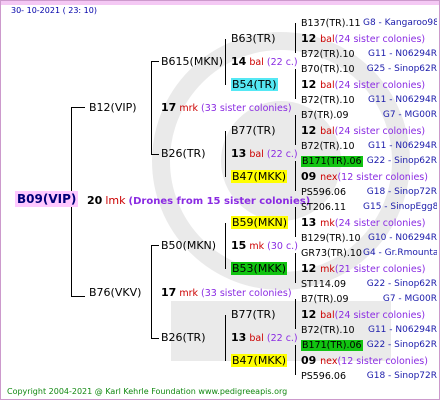 This screenshot has width=440, height=400. I want to click on ancestor-id: B137(TR).11, so click(331, 23).